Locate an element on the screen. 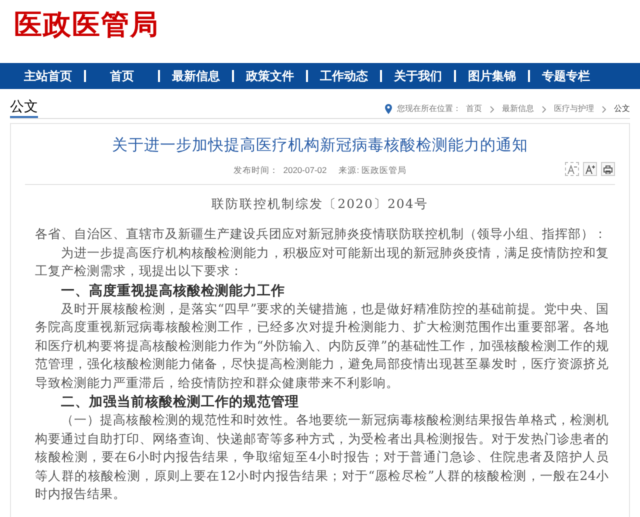  print-icon is located at coordinates (608, 169).